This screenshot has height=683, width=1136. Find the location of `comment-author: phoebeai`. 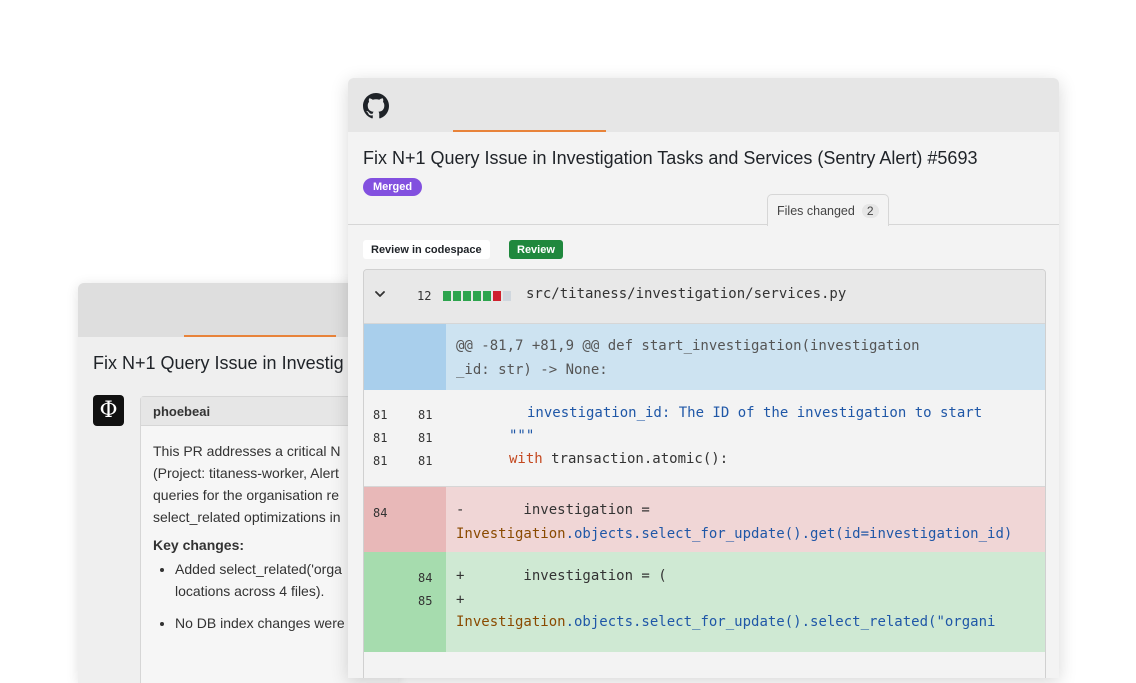

comment-author: phoebeai is located at coordinates (181, 411).